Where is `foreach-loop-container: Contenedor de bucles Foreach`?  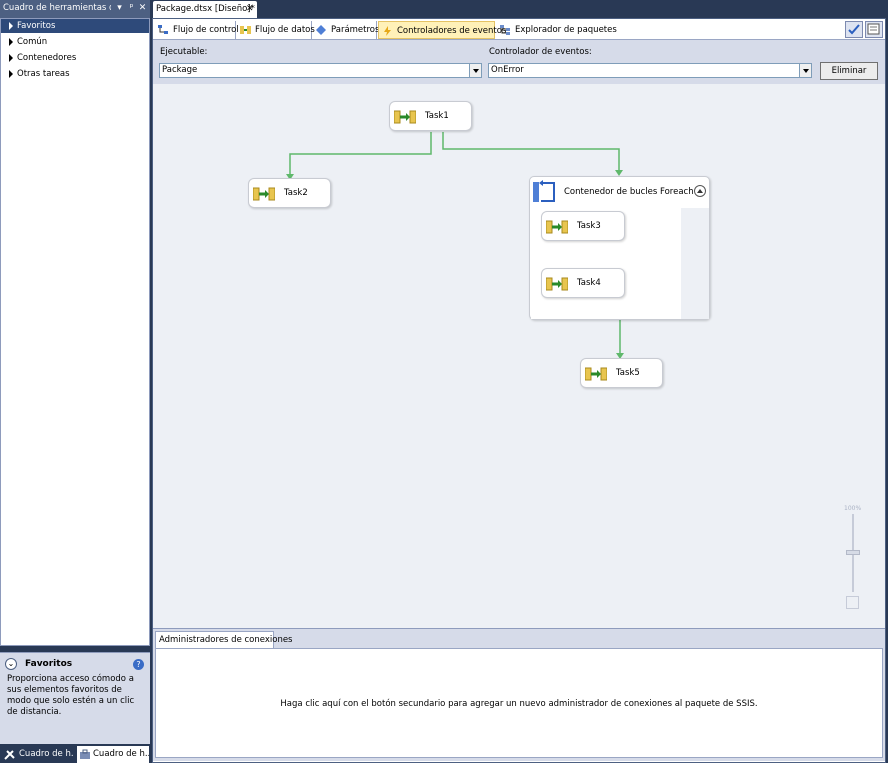
foreach-loop-container: Contenedor de bucles Foreach is located at coordinates (619, 248).